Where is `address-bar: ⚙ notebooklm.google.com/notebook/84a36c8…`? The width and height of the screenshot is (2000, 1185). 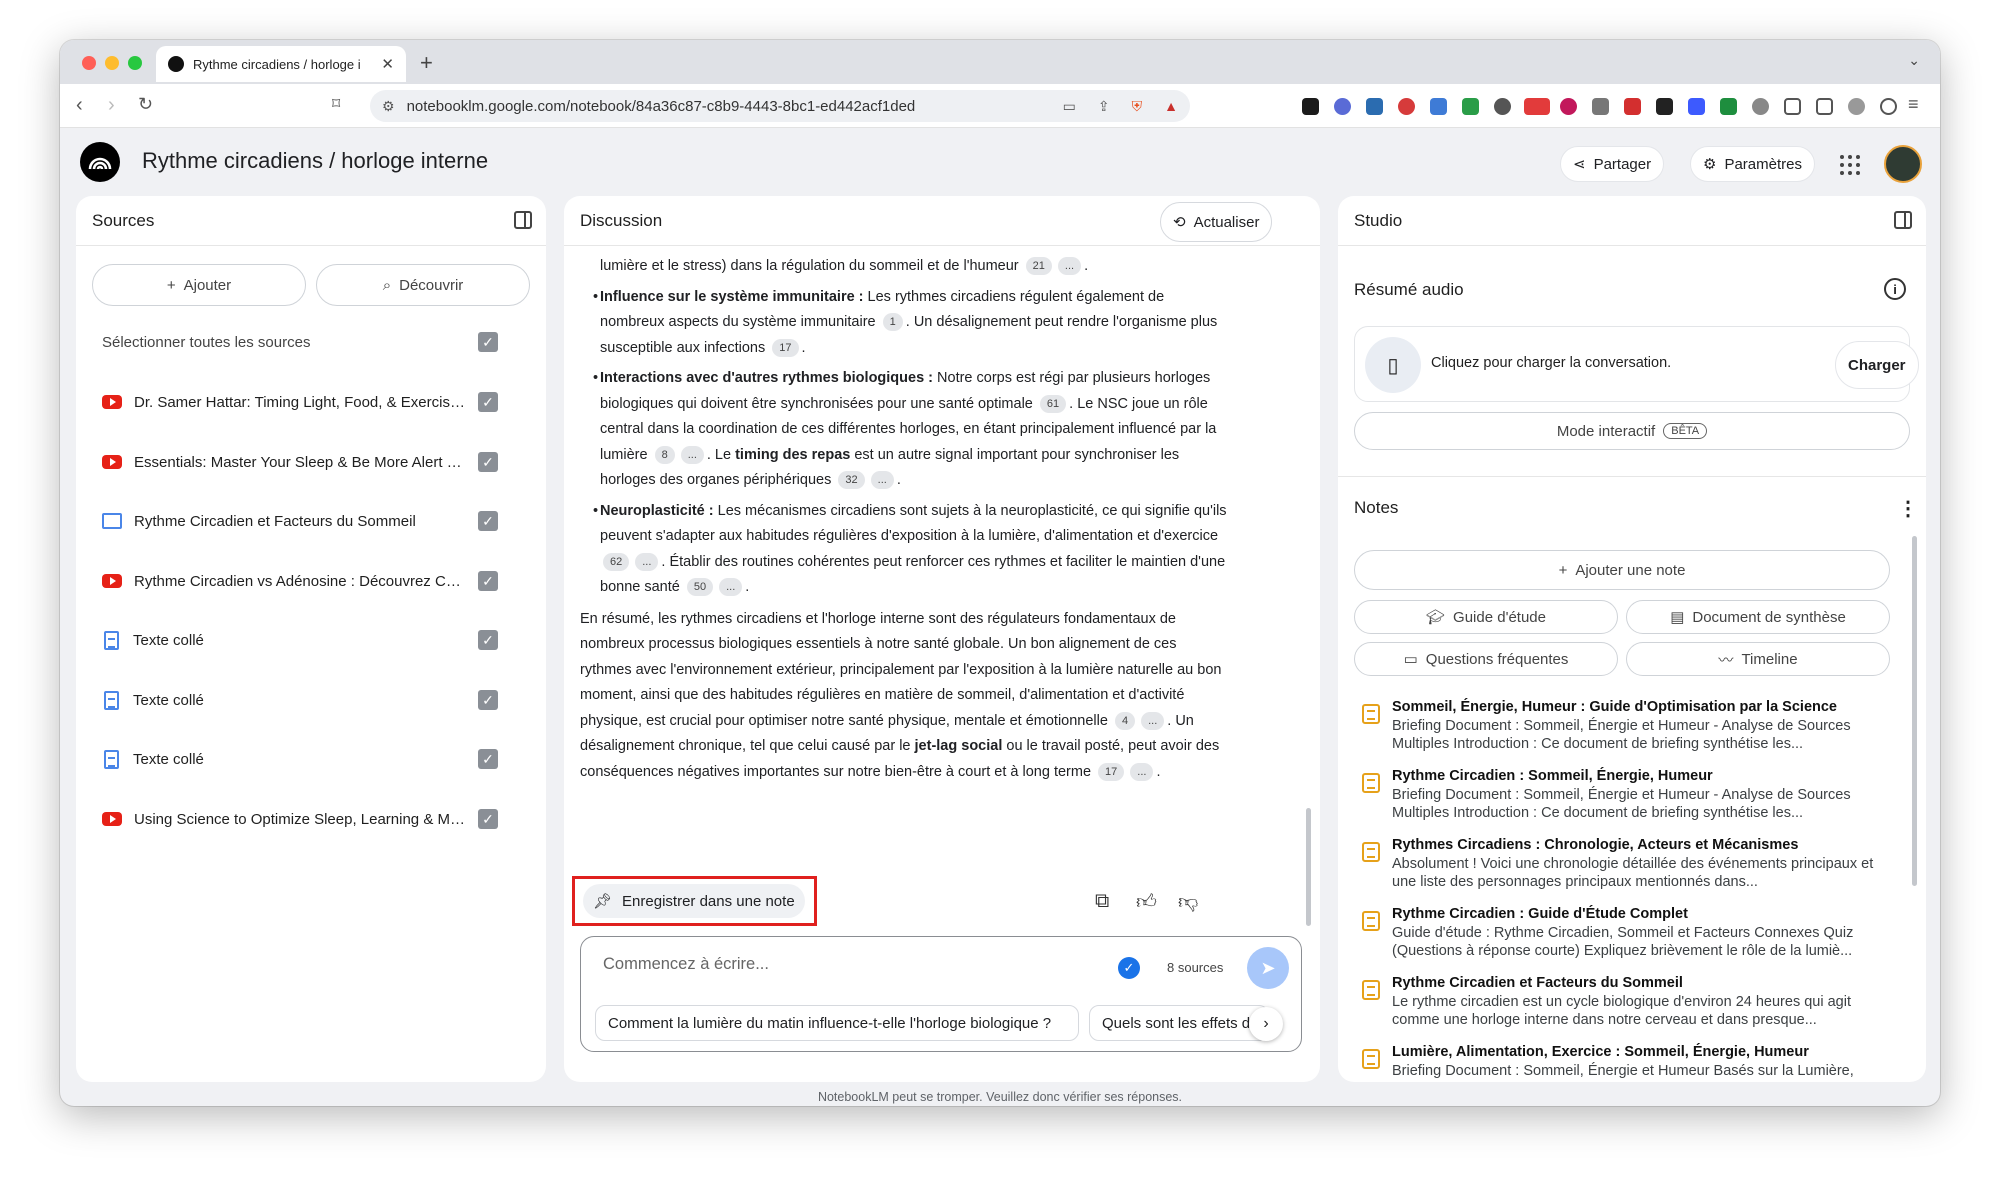
address-bar: ⚙ notebooklm.google.com/notebook/84a36c8… is located at coordinates (780, 106).